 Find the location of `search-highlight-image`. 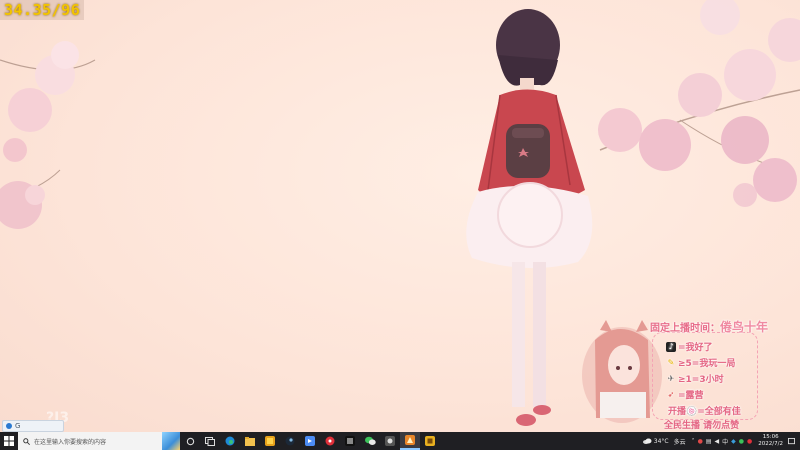

search-highlight-image is located at coordinates (171, 441).